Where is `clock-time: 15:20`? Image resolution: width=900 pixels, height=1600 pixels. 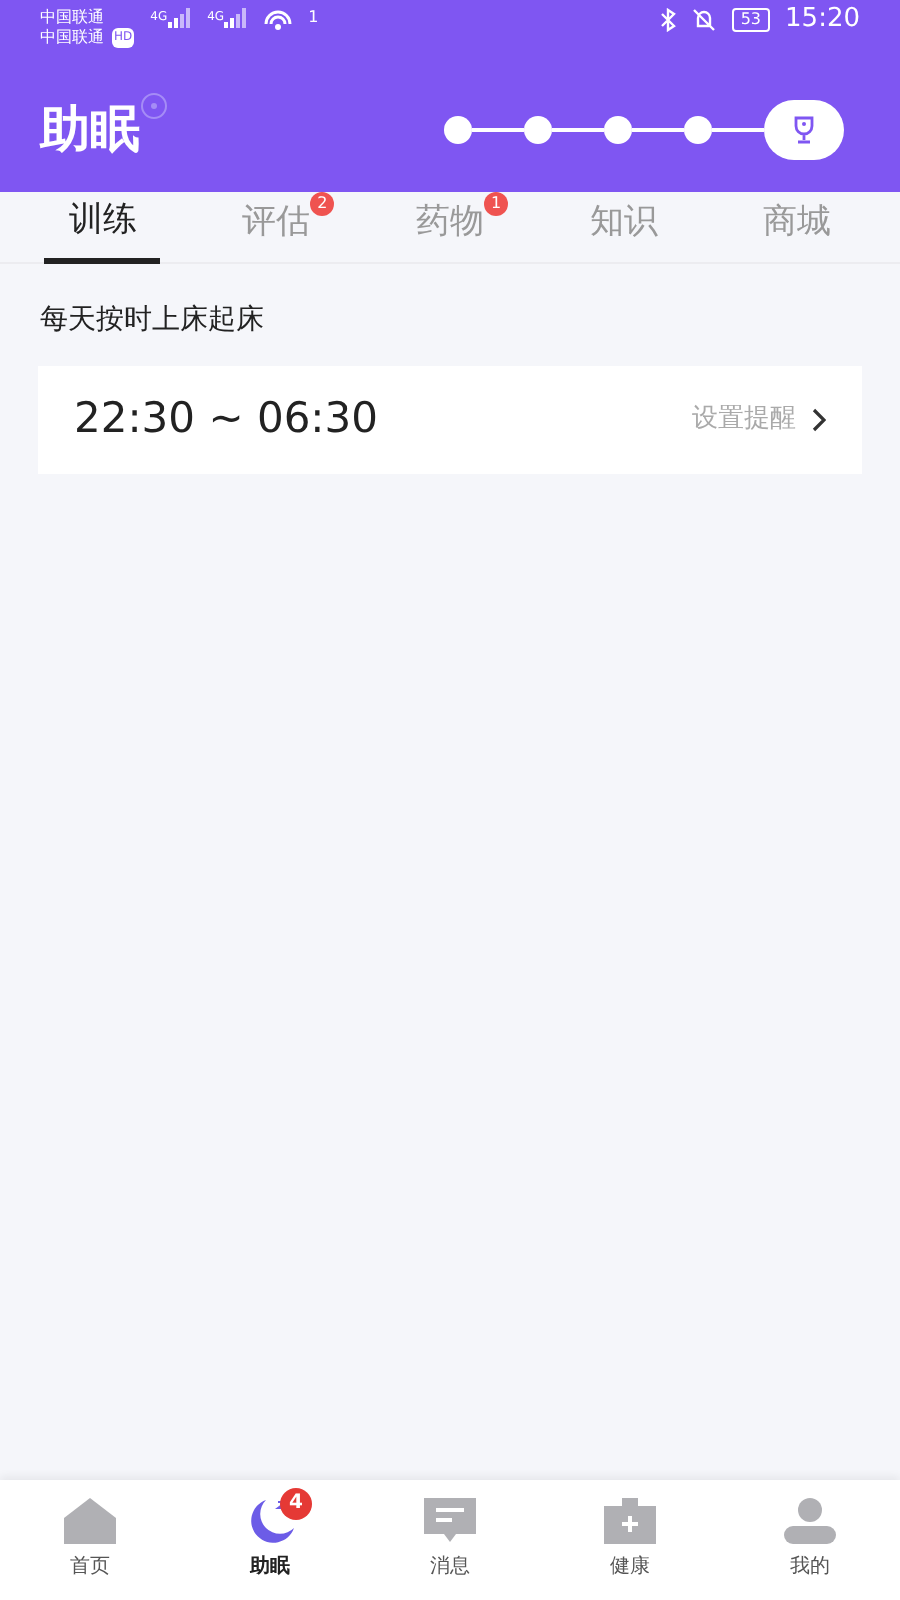 clock-time: 15:20 is located at coordinates (822, 20).